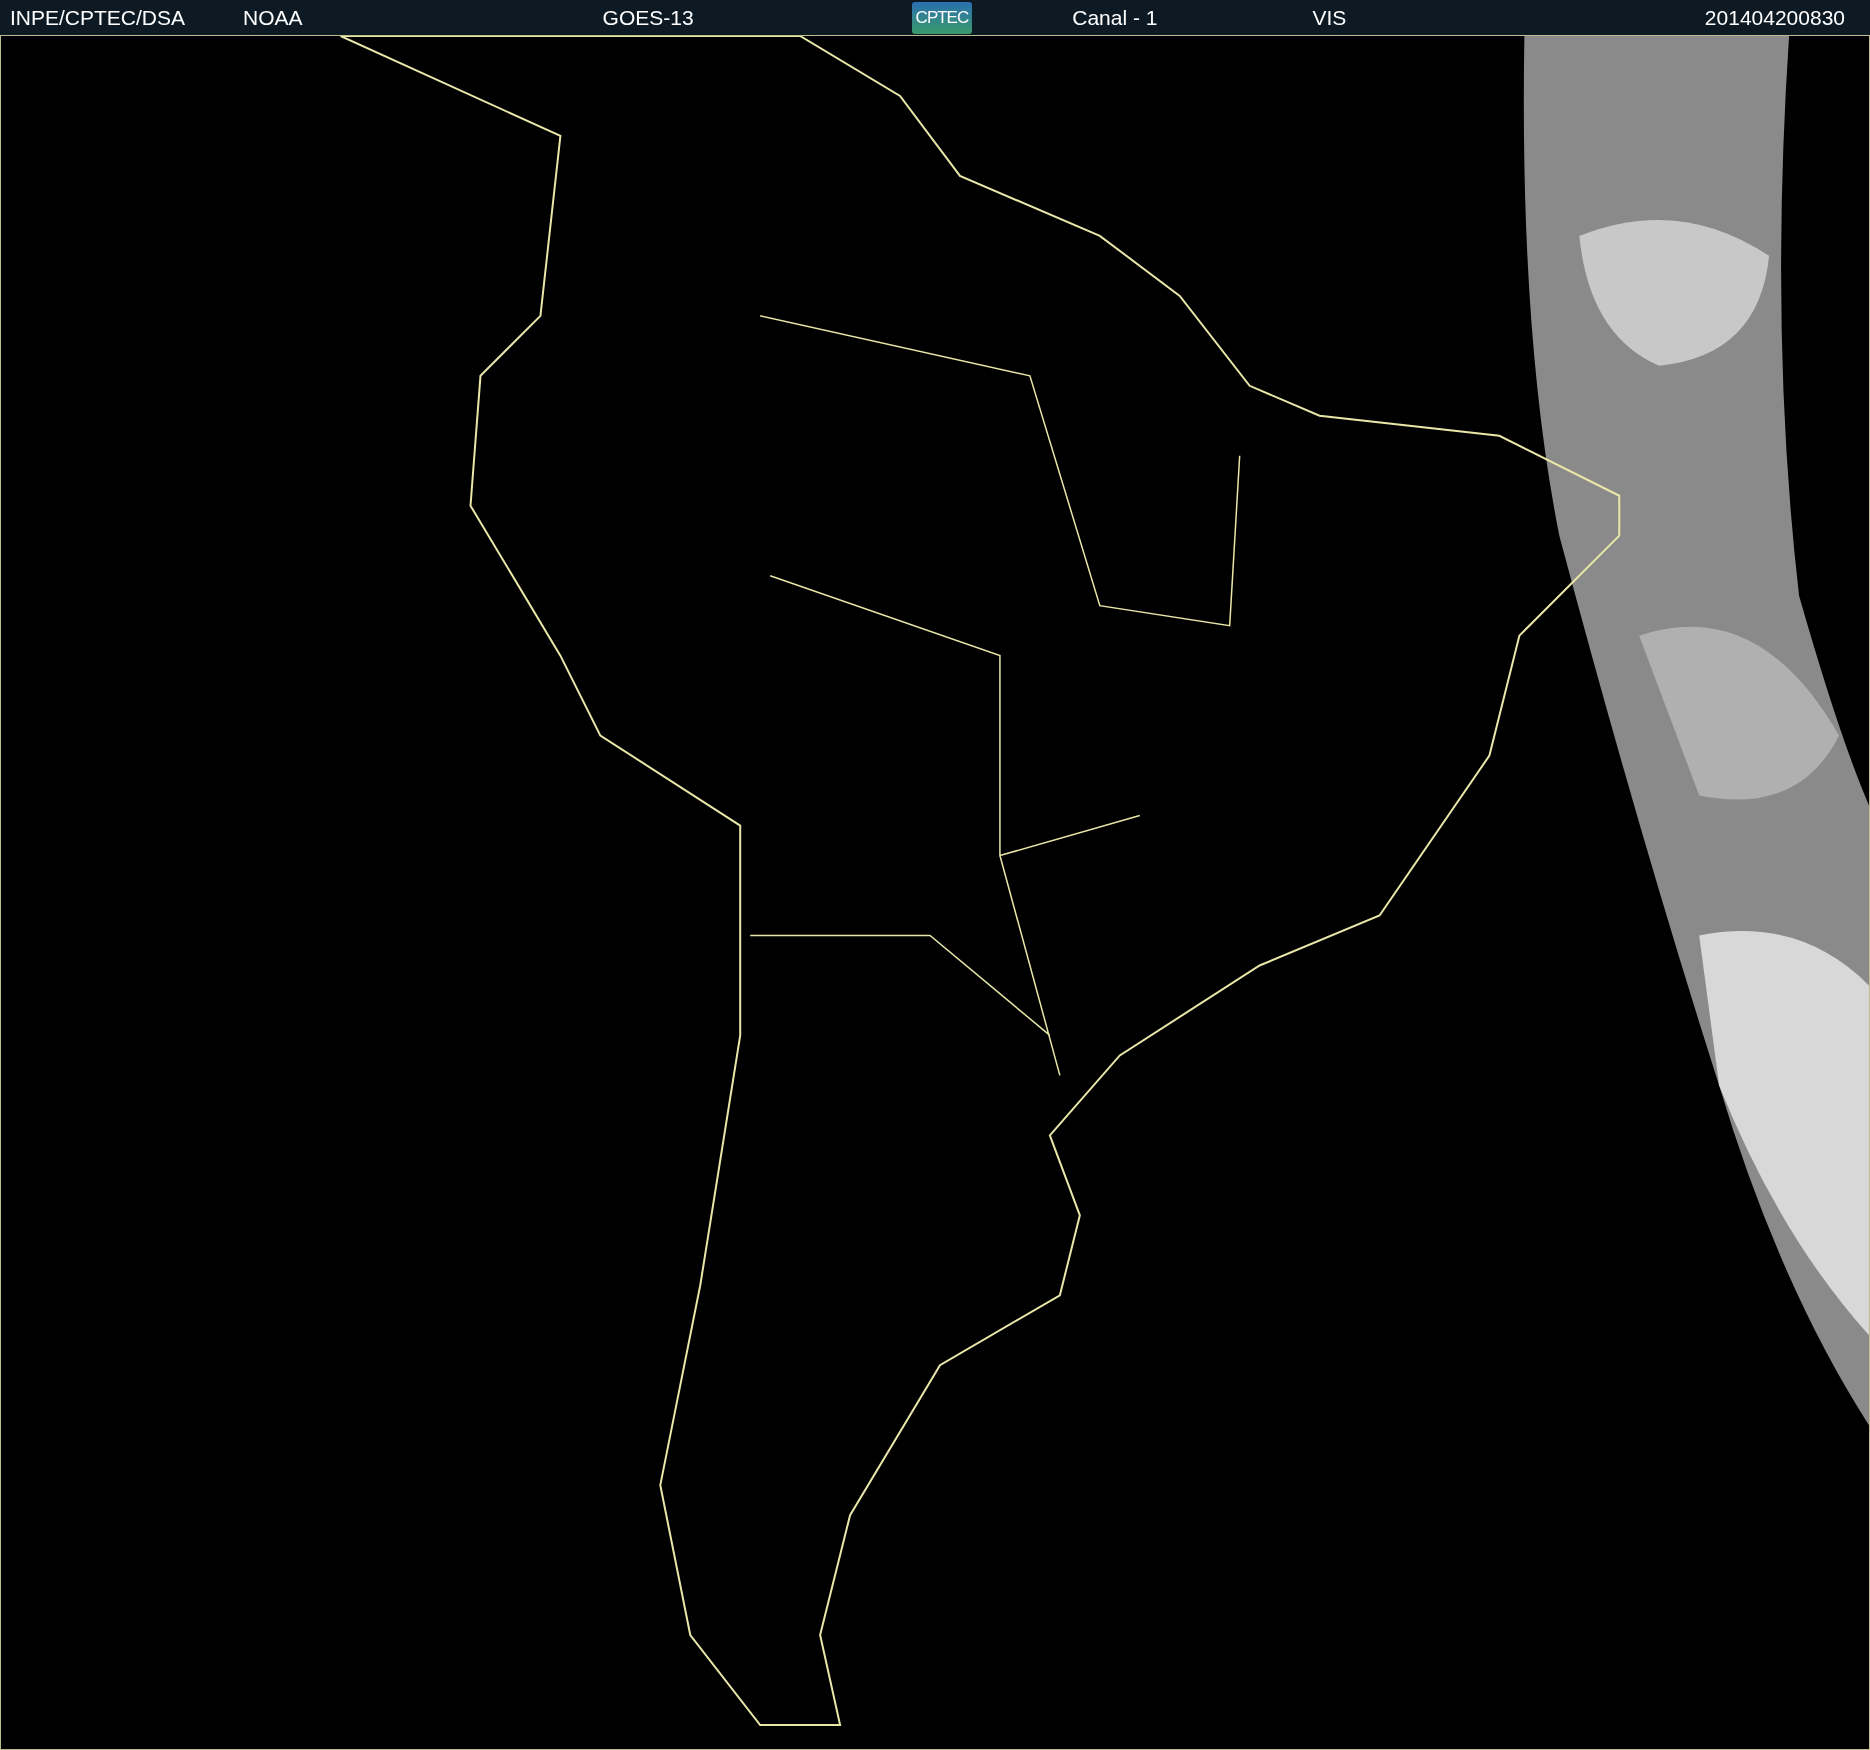 The image size is (1870, 1750). What do you see at coordinates (648, 17) in the screenshot?
I see `header-label: GOES-13` at bounding box center [648, 17].